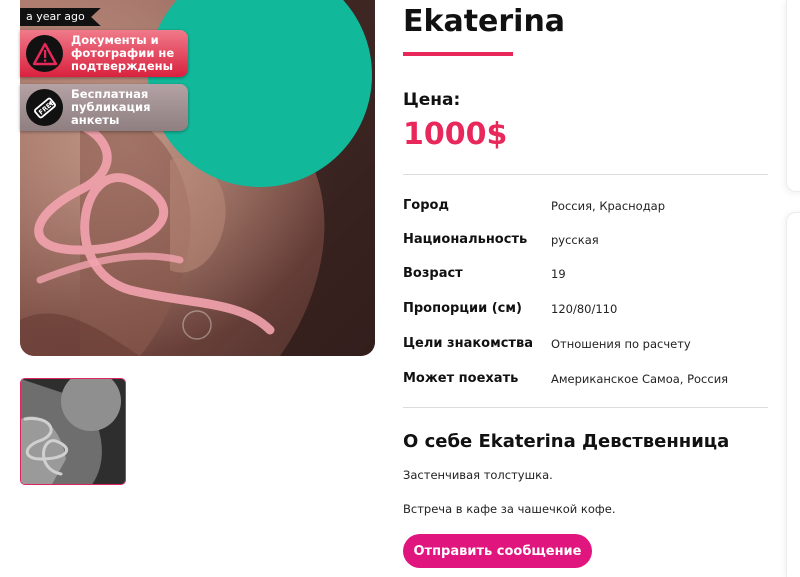 This screenshot has width=800, height=577. What do you see at coordinates (461, 378) in the screenshot?
I see `detail-label: Может поехать` at bounding box center [461, 378].